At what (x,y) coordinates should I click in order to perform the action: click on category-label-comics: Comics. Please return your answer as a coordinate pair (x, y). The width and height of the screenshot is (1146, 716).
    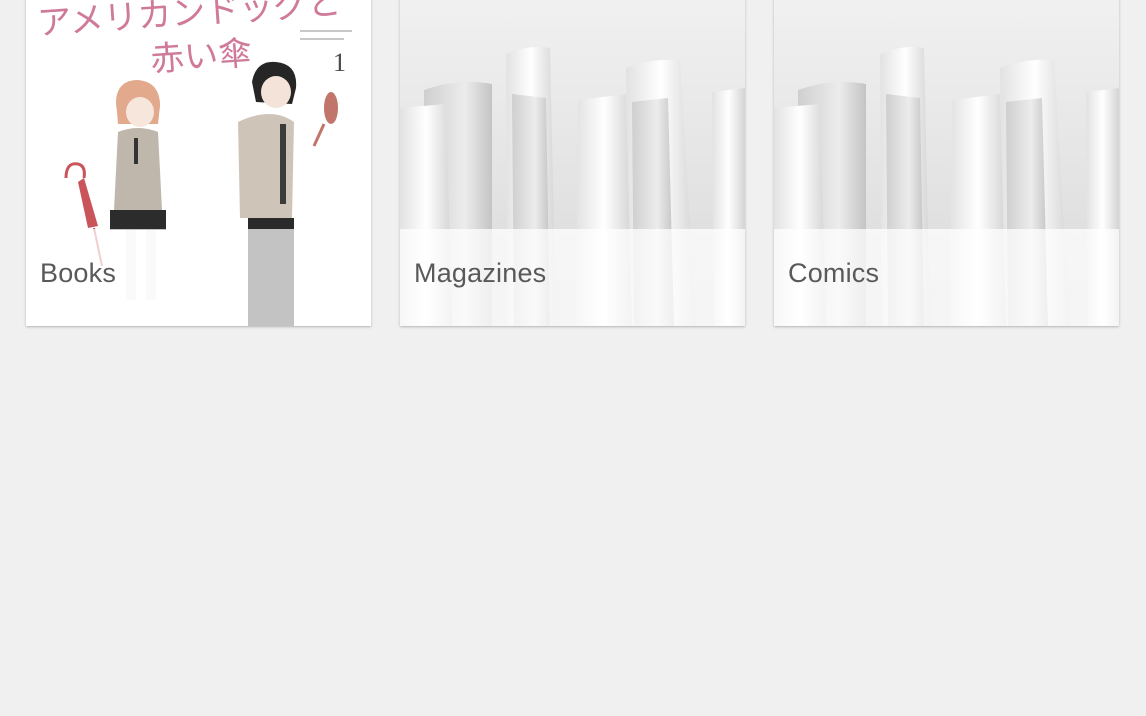
    Looking at the image, I should click on (834, 273).